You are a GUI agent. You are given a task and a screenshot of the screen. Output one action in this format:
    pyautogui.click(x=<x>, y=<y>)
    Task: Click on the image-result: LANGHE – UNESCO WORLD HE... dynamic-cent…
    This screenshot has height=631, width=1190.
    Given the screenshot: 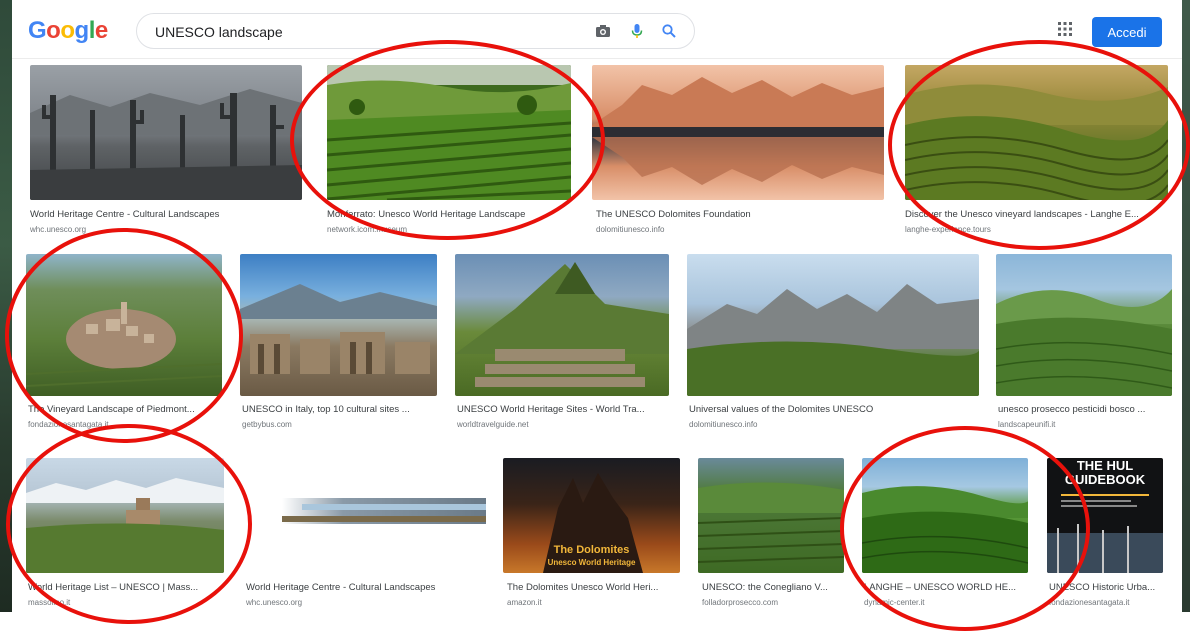 What is the action you would take?
    pyautogui.click(x=945, y=533)
    